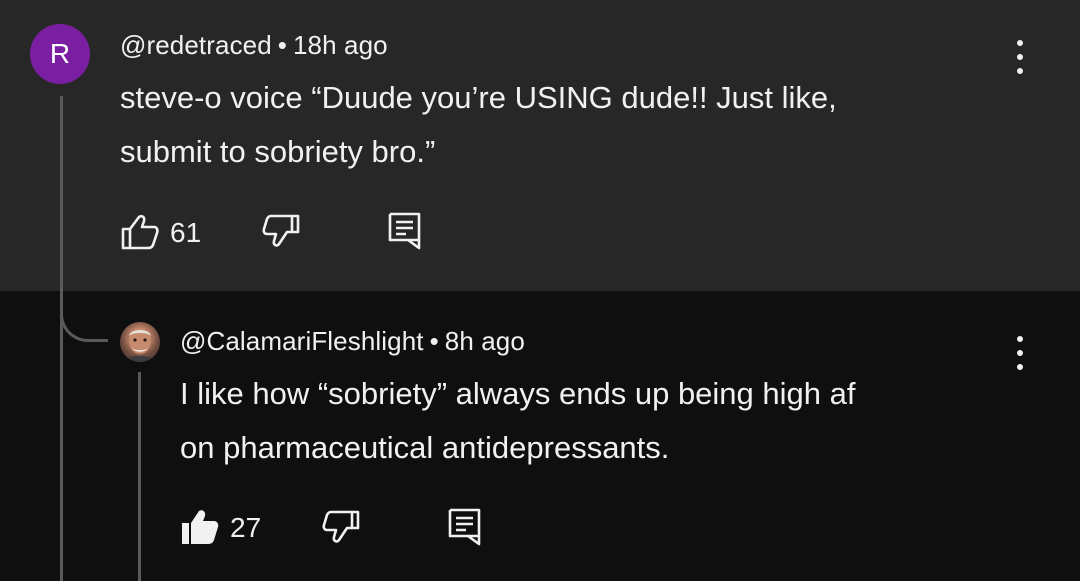 This screenshot has height=581, width=1080. I want to click on like-filled-icon, so click(200, 527).